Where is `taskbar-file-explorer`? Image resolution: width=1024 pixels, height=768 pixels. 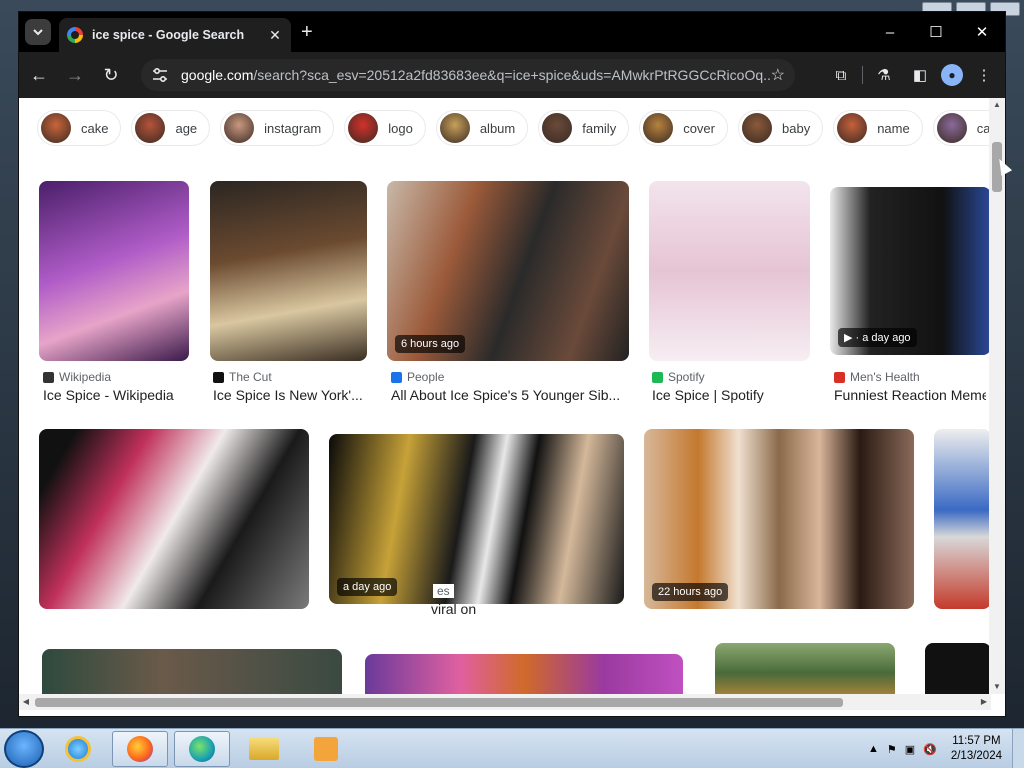
taskbar-file-explorer is located at coordinates (264, 749).